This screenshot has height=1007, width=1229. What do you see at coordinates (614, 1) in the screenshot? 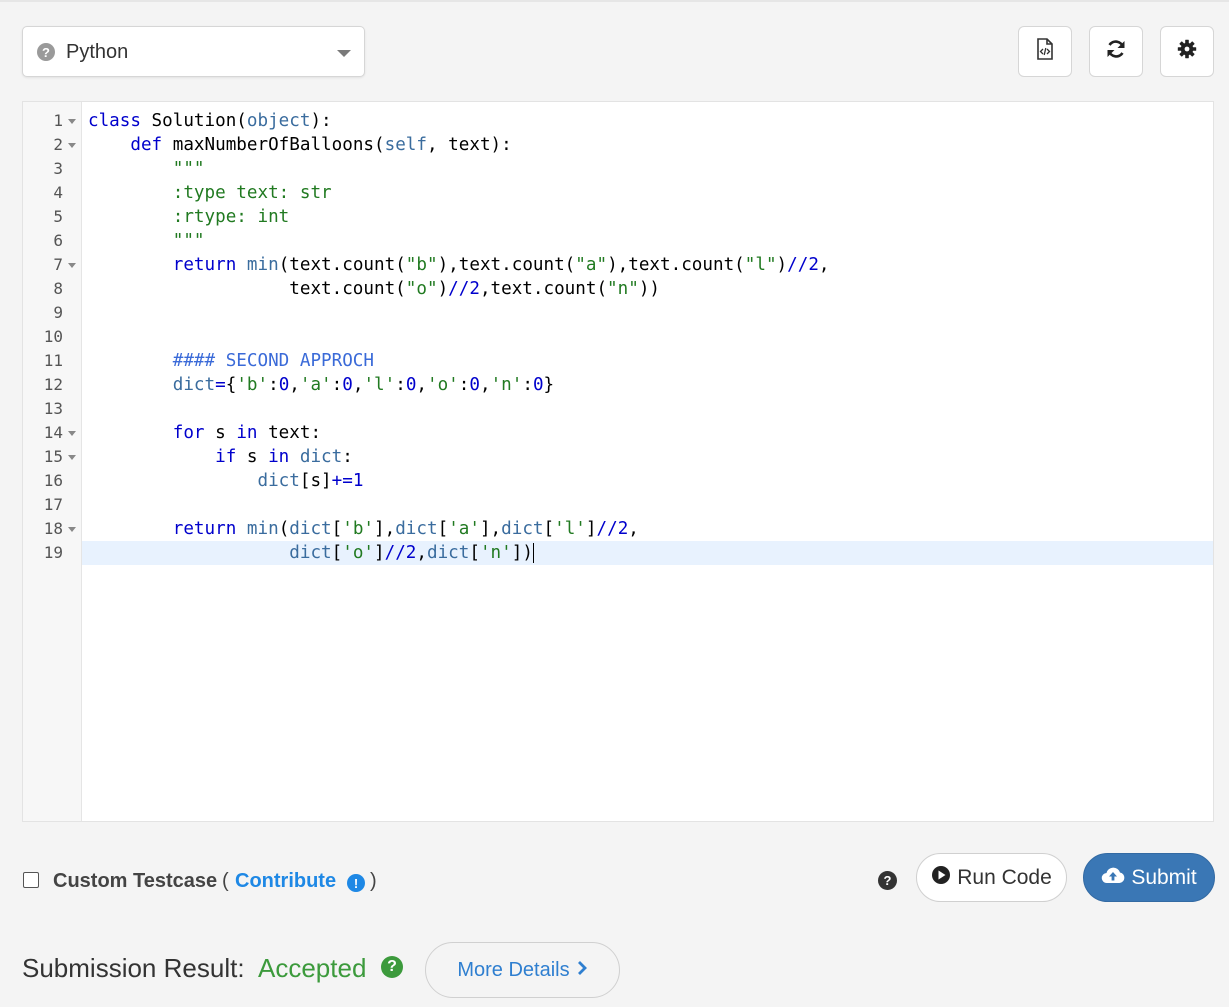
I see `top-divider` at bounding box center [614, 1].